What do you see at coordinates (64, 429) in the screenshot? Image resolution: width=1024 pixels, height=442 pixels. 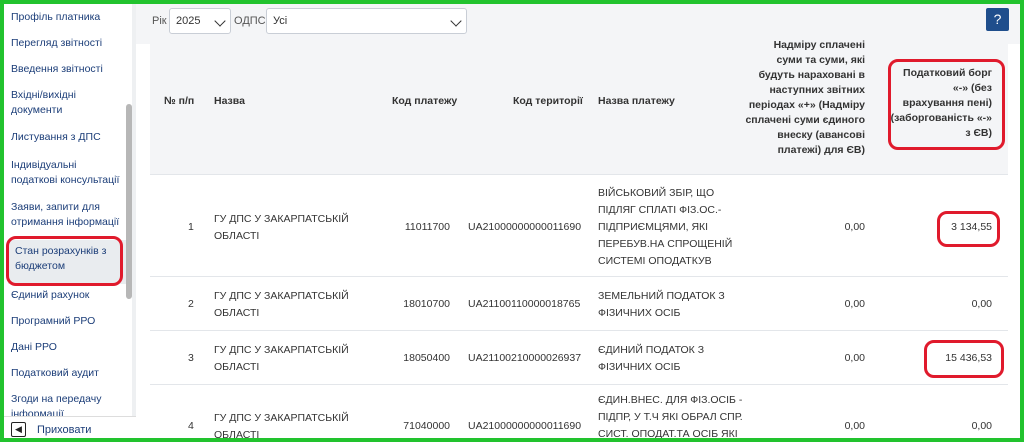 I see `hide-sidebar-label: Приховати` at bounding box center [64, 429].